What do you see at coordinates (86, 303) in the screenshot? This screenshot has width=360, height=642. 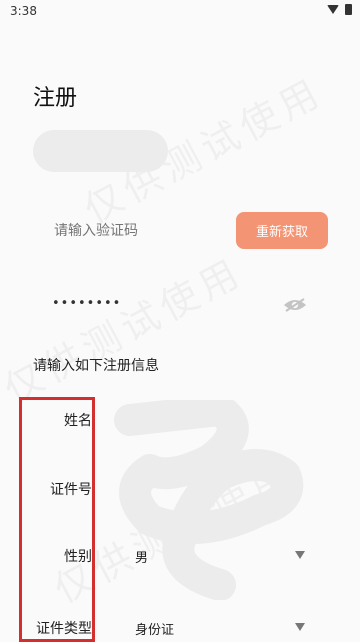 I see `password-field: ••••••••` at bounding box center [86, 303].